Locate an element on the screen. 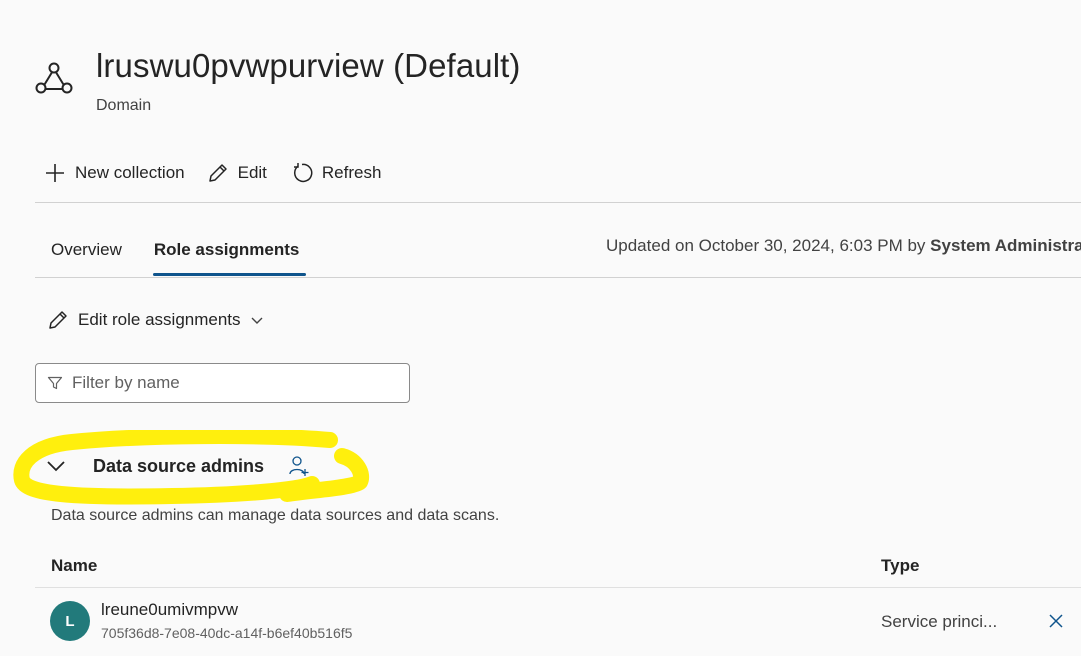 The image size is (1081, 656). tab-list: Overview Role assignments is located at coordinates (175, 252).